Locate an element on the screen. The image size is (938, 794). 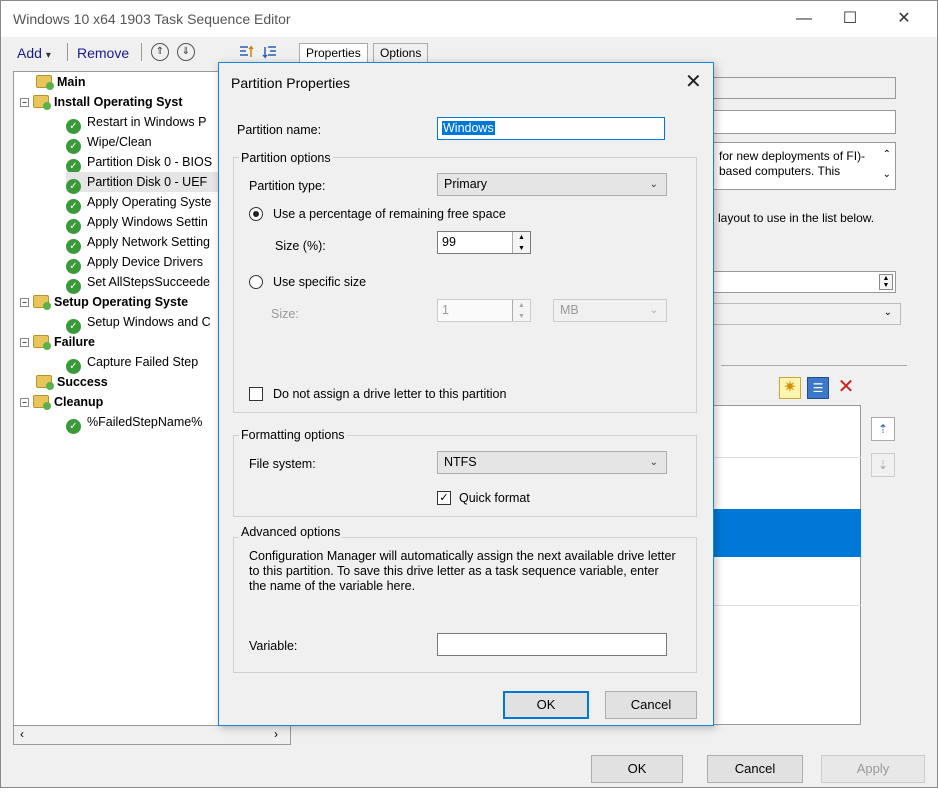
tree-item-label: Capture Failed Step is located at coordinates (143, 362).